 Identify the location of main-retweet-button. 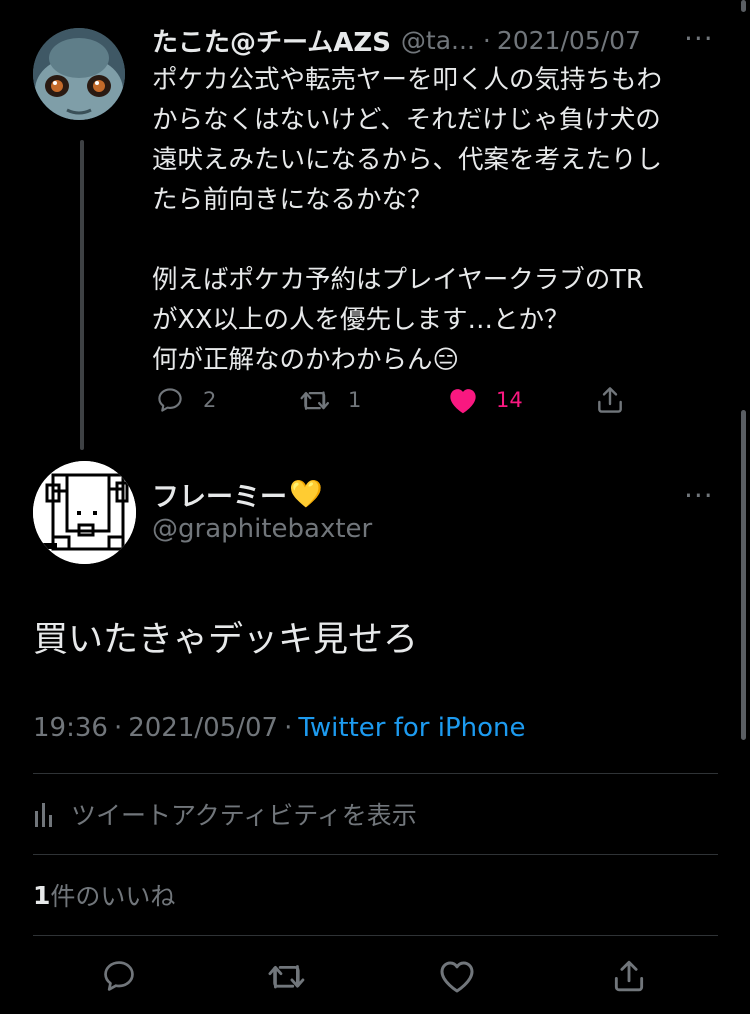
(288, 978).